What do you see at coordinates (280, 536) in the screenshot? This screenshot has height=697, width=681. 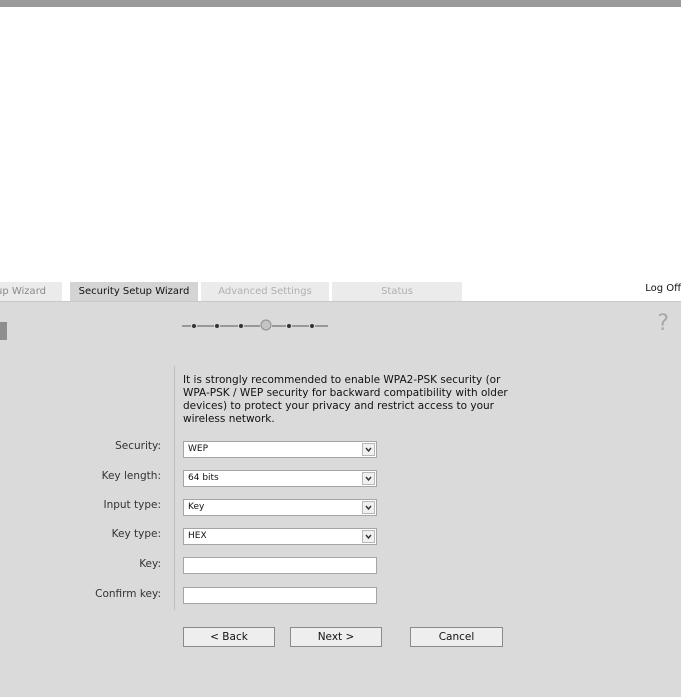 I see `key-type-select: HEX` at bounding box center [280, 536].